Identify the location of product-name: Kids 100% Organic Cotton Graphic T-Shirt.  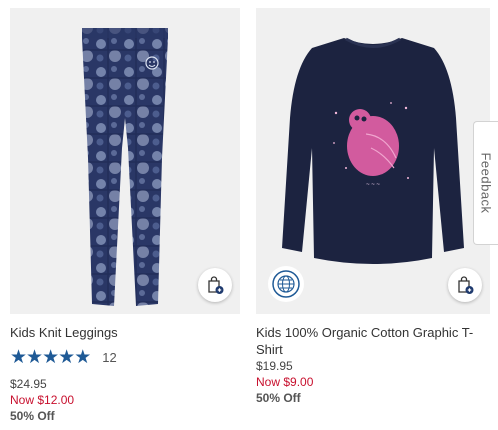
(373, 341).